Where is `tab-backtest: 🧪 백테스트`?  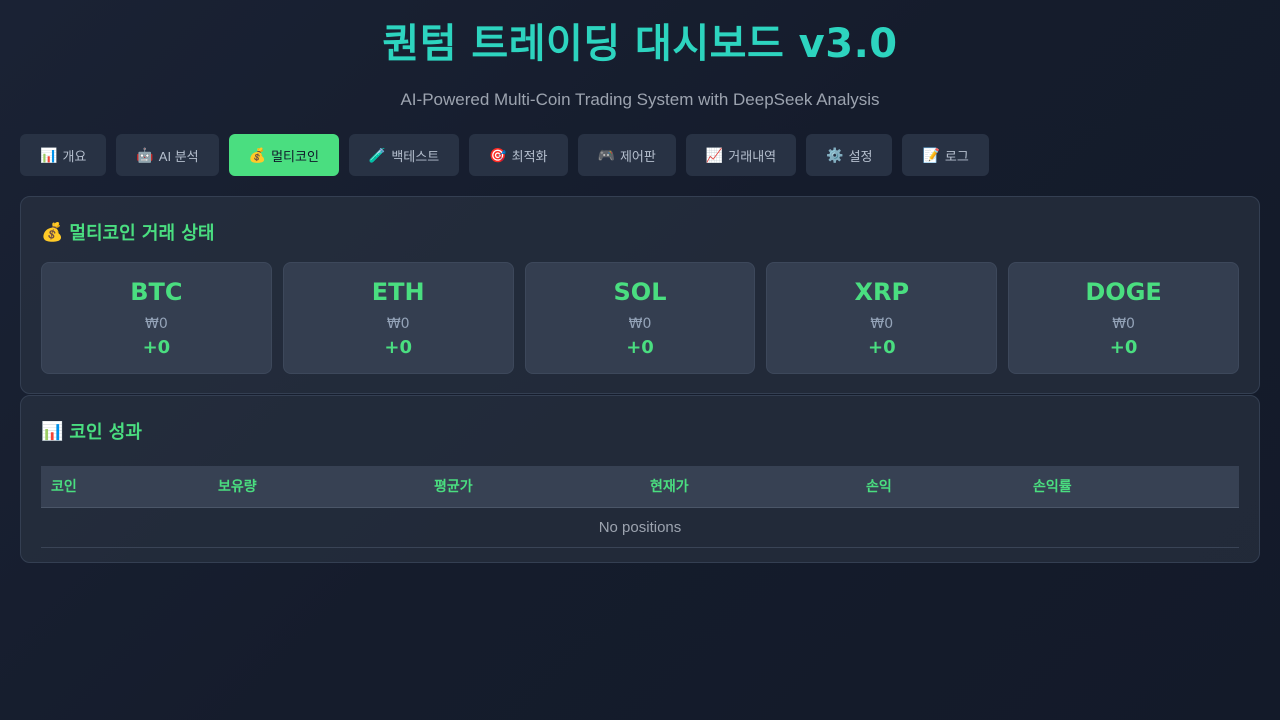
tab-backtest: 🧪 백테스트 is located at coordinates (404, 155).